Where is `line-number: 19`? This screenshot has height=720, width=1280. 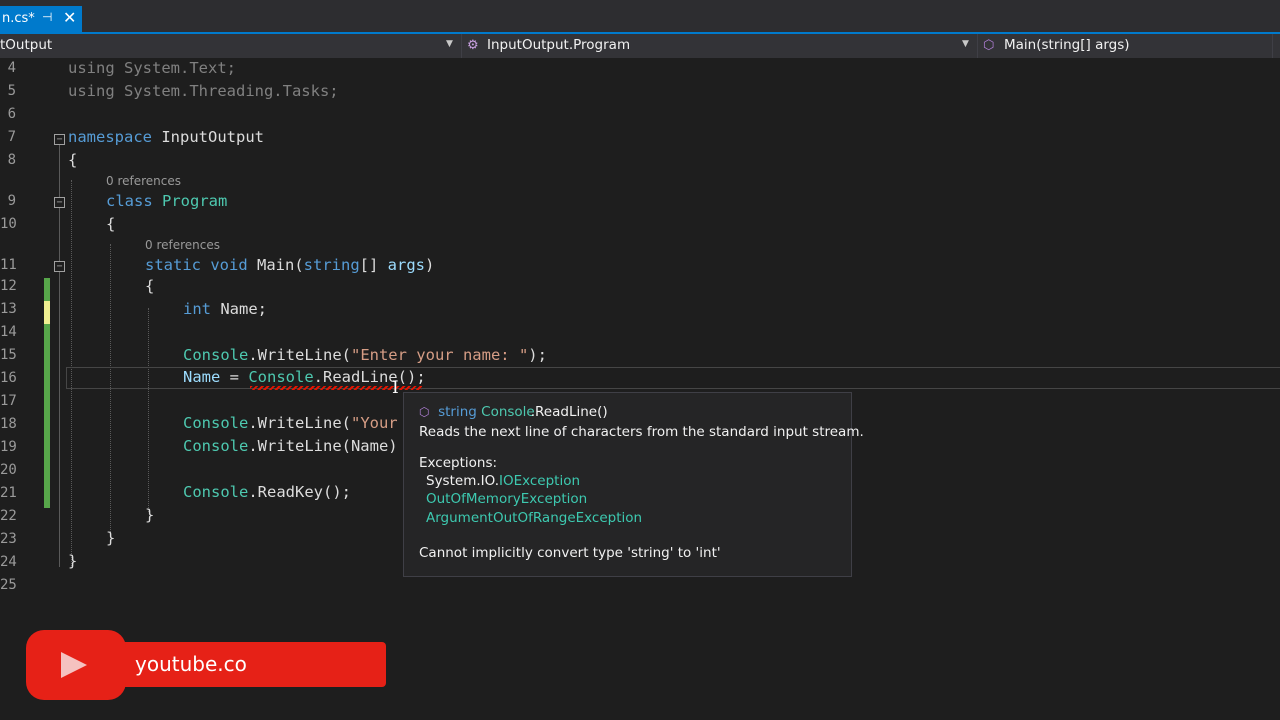 line-number: 19 is located at coordinates (8, 447).